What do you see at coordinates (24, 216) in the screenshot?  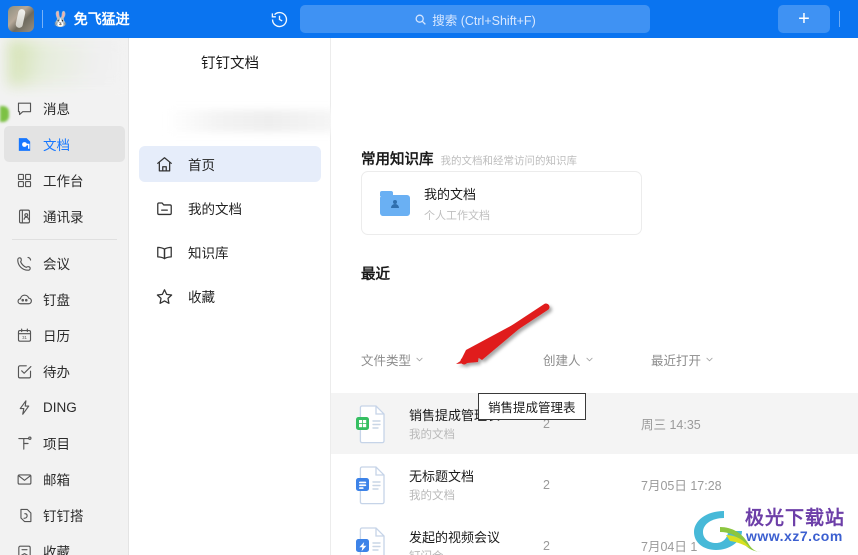 I see `contacts-icon` at bounding box center [24, 216].